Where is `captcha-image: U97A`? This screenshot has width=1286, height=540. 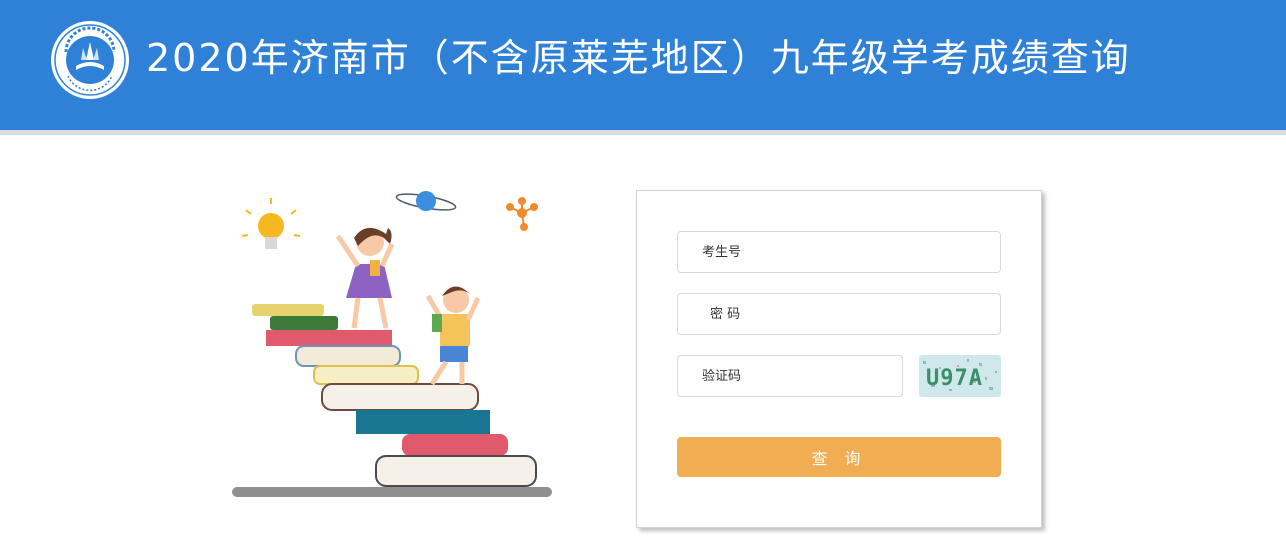 captcha-image: U97A is located at coordinates (960, 376).